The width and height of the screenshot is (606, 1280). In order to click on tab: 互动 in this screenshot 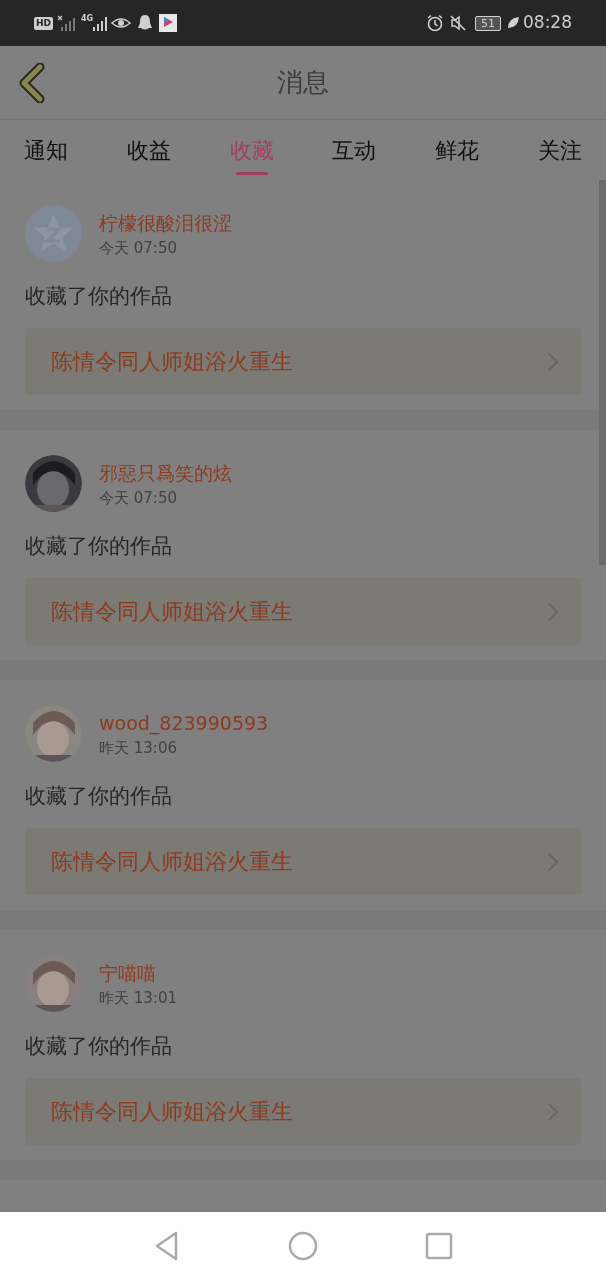, I will do `click(354, 150)`.